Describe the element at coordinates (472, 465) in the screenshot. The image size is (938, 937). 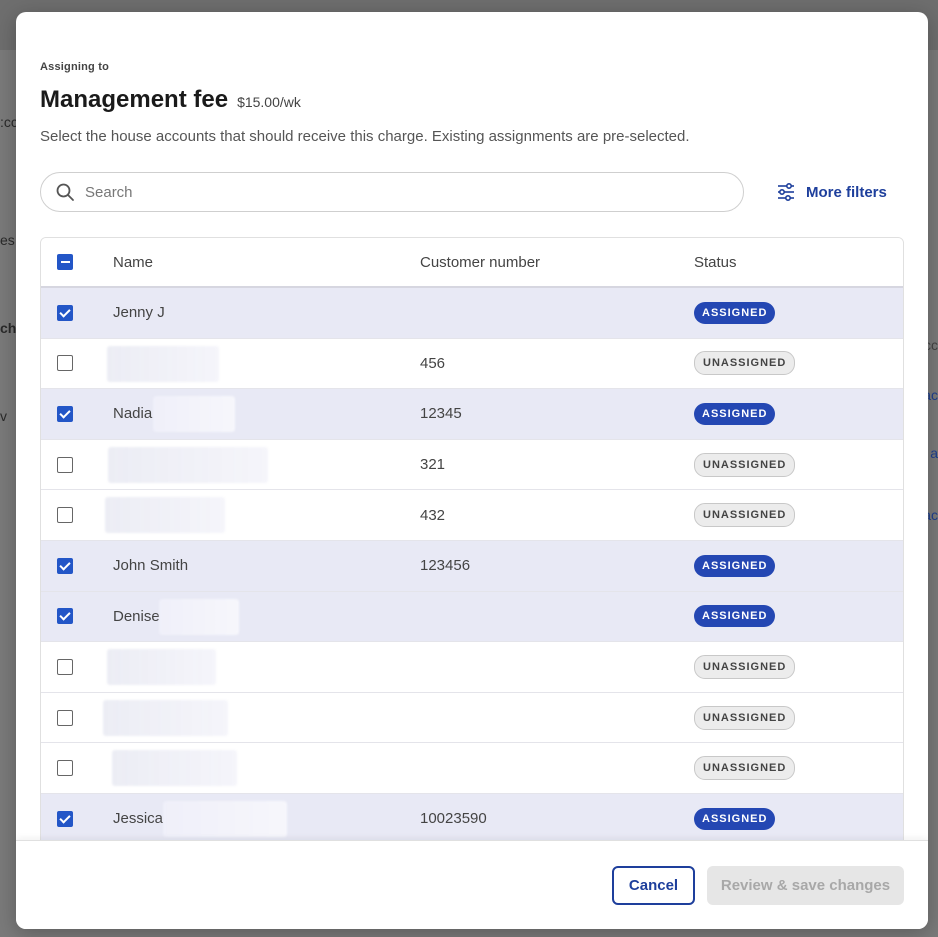
I see `table-row: 321 UNASSIGNED` at that location.